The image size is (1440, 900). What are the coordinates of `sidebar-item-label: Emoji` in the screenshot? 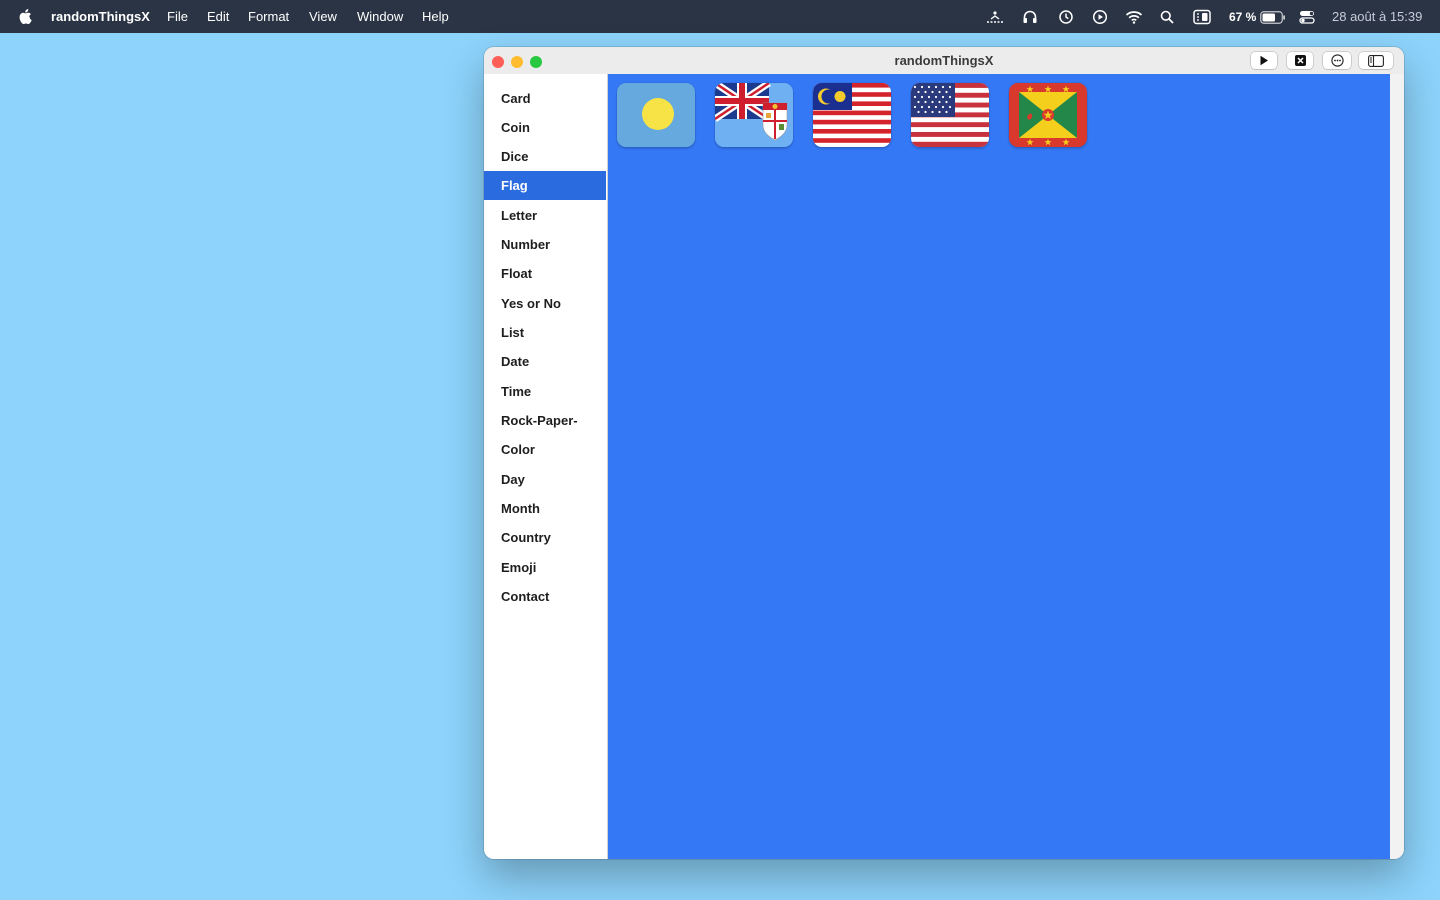 It's located at (519, 567).